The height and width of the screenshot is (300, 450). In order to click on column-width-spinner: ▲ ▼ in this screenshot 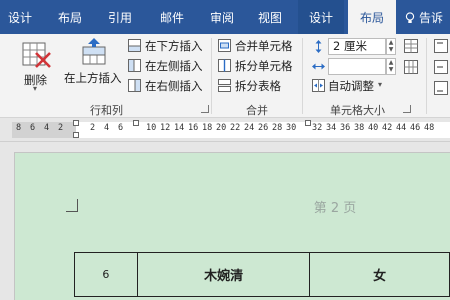, I will do `click(391, 66)`.